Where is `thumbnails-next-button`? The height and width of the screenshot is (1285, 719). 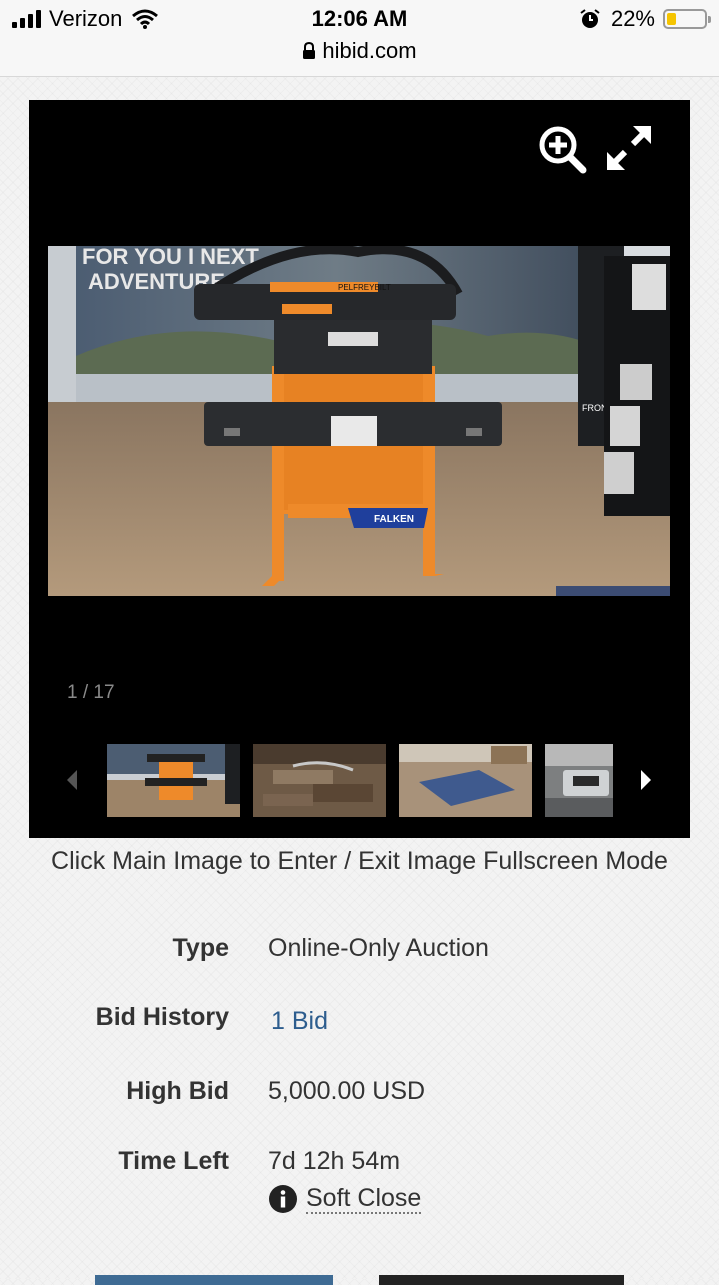
thumbnails-next-button is located at coordinates (645, 780).